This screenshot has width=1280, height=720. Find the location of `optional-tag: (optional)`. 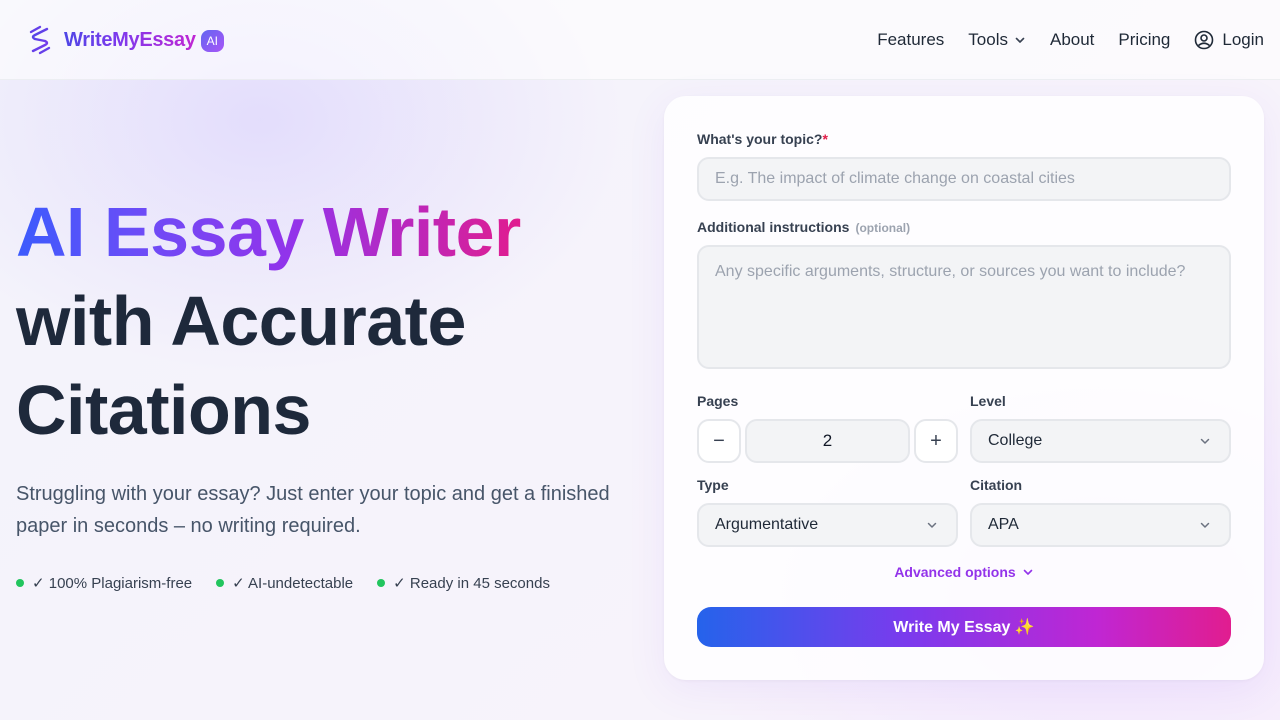

optional-tag: (optional) is located at coordinates (883, 228).